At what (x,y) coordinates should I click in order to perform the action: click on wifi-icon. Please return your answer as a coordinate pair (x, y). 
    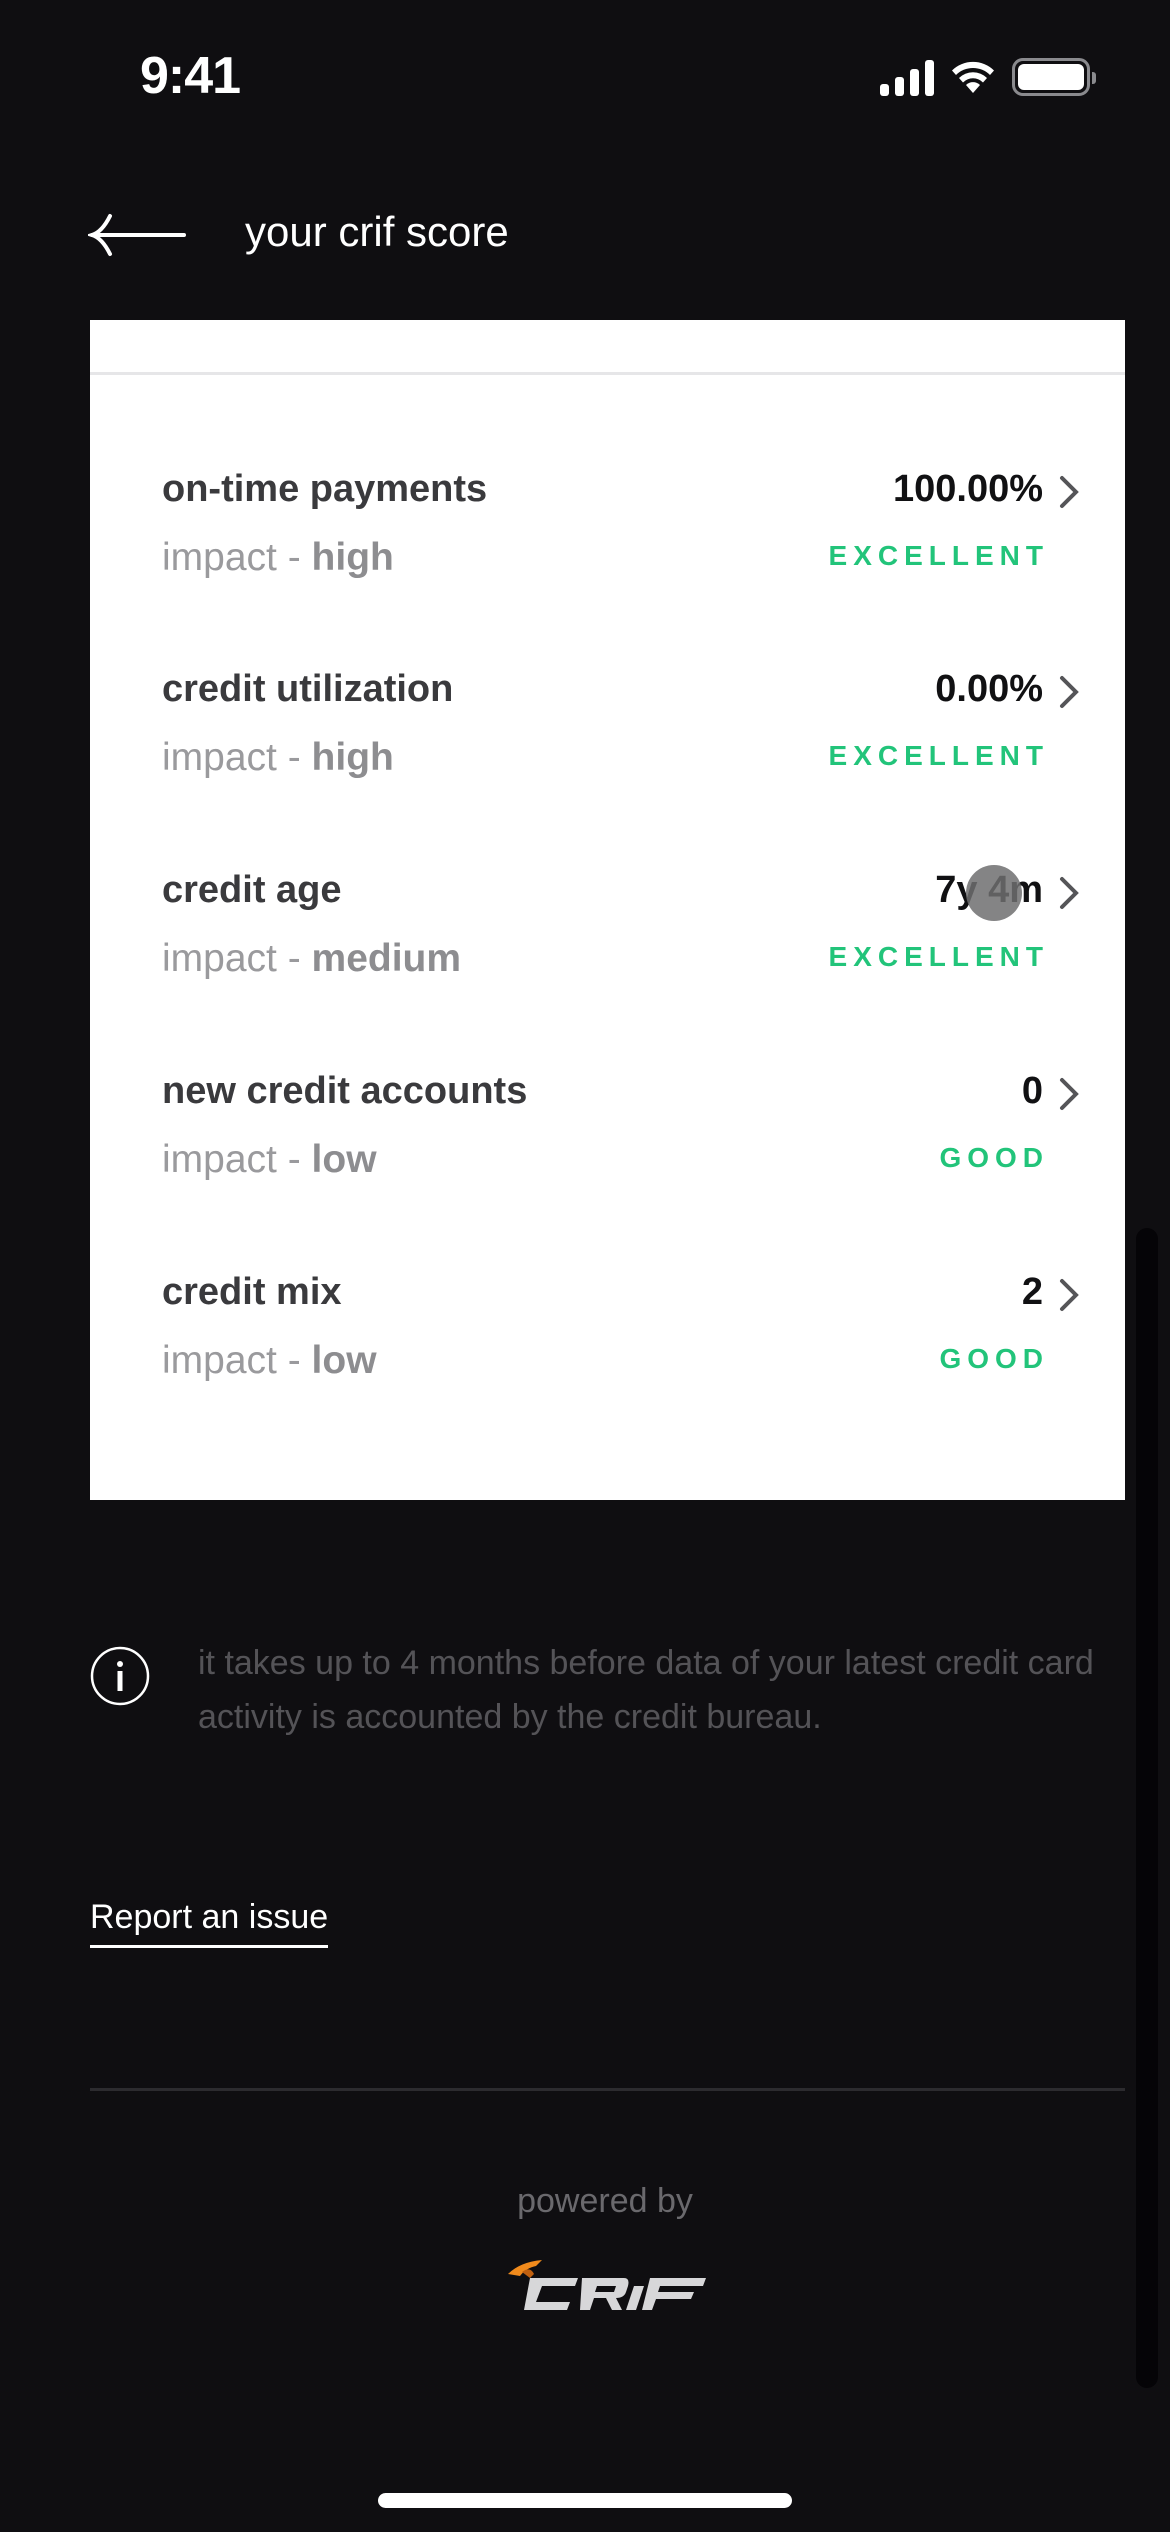
    Looking at the image, I should click on (973, 77).